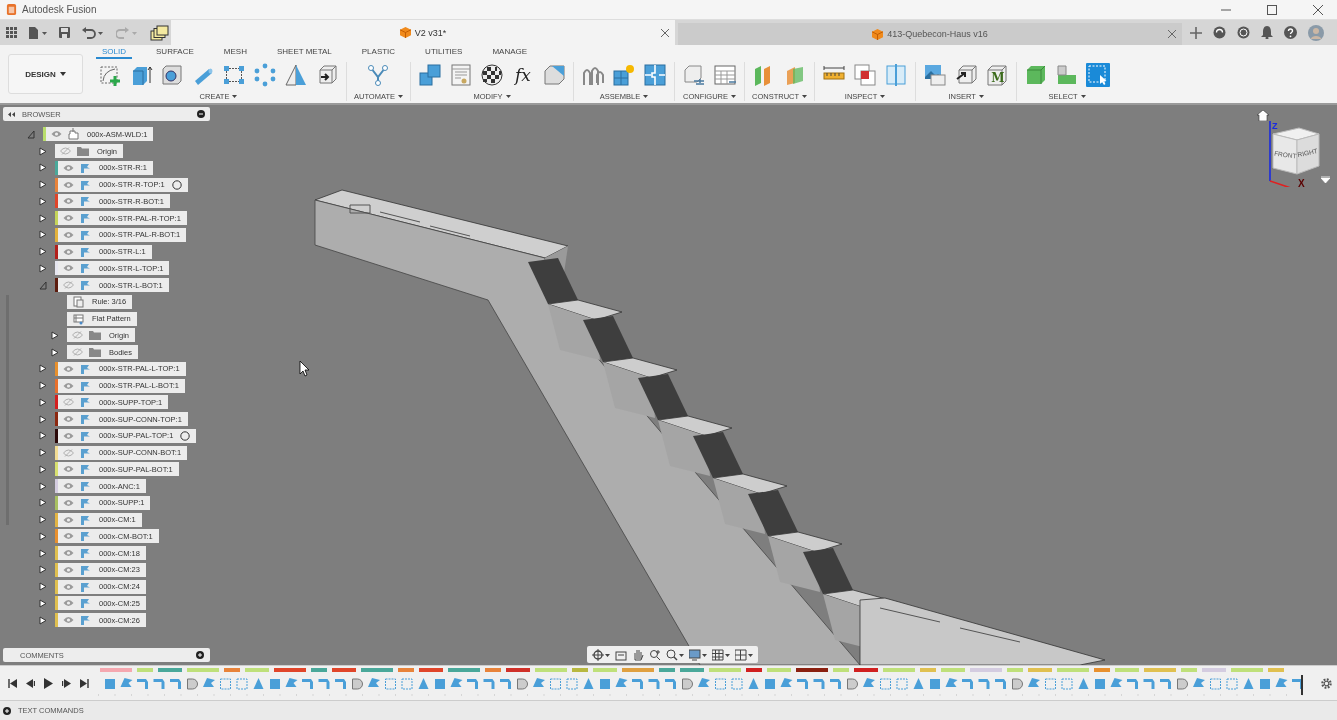 The image size is (1337, 720). Describe the element at coordinates (1326, 683) in the screenshot. I see `settings-icon` at that location.